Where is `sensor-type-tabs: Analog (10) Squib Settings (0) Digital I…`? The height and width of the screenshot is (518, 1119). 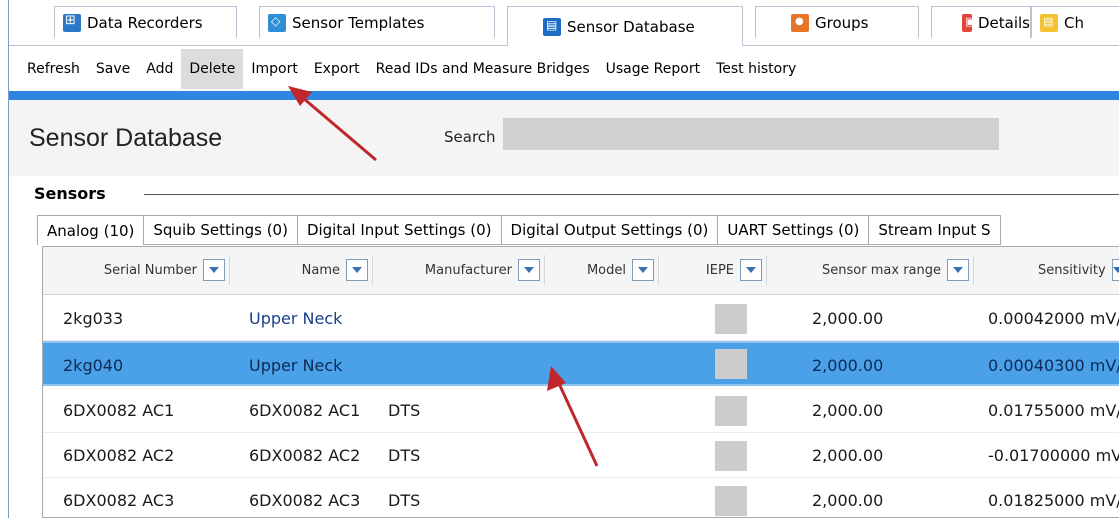
sensor-type-tabs: Analog (10) Squib Settings (0) Digital I… is located at coordinates (578, 230).